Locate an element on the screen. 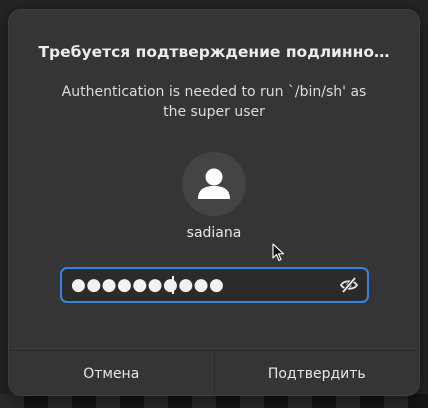 Image resolution: width=428 pixels, height=408 pixels. dialog-button-row: Отмена Подтвердить is located at coordinates (214, 372).